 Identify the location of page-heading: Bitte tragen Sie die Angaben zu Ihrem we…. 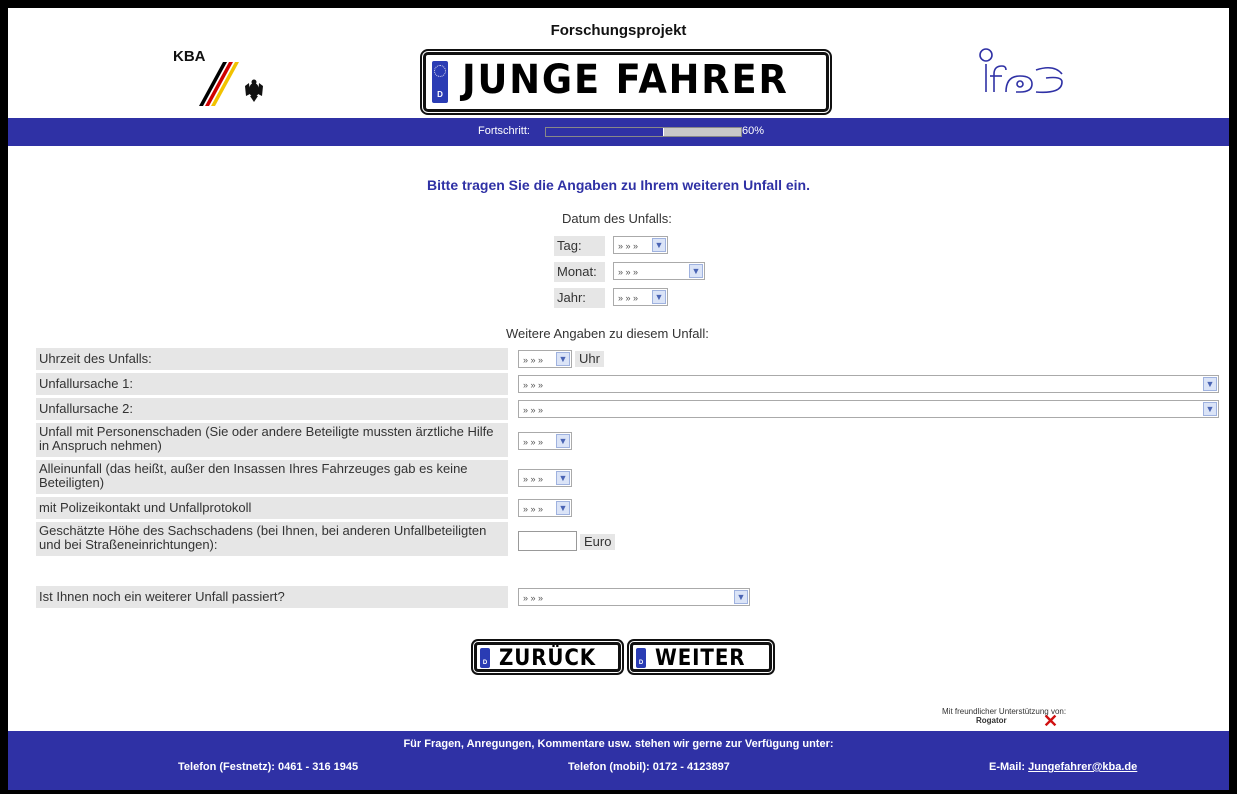
(618, 185).